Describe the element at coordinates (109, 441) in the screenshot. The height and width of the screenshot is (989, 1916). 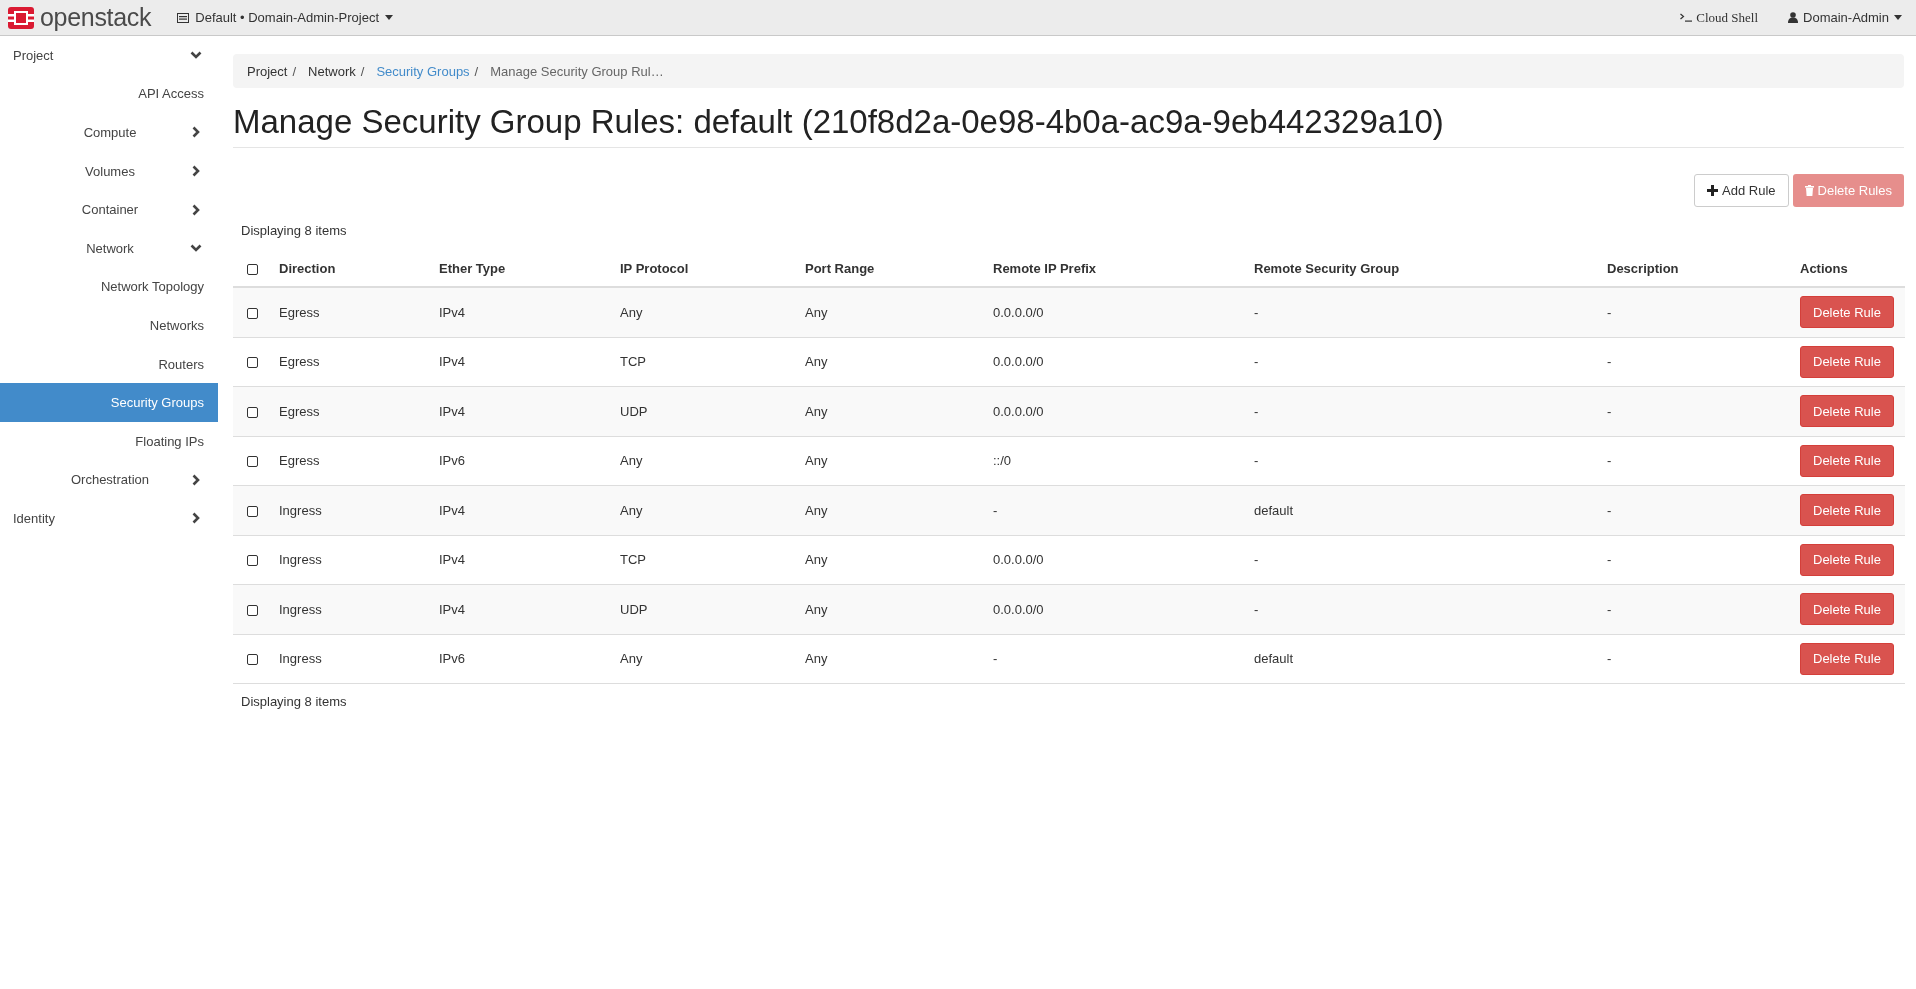
I see `sidebar-item: Floating IPs` at that location.